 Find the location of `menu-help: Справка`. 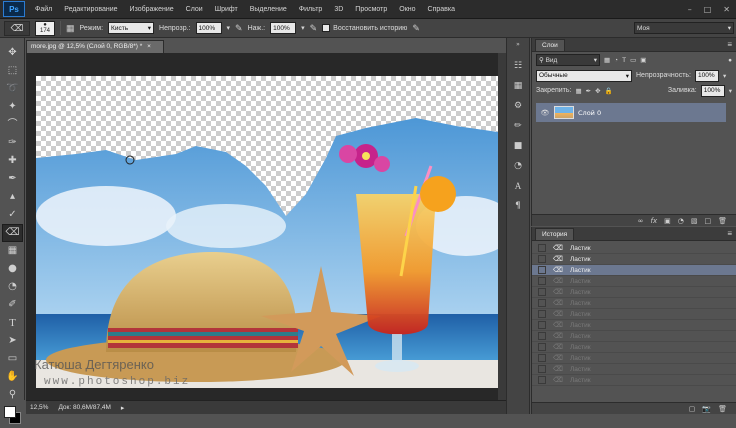

menu-help: Справка is located at coordinates (441, 9).